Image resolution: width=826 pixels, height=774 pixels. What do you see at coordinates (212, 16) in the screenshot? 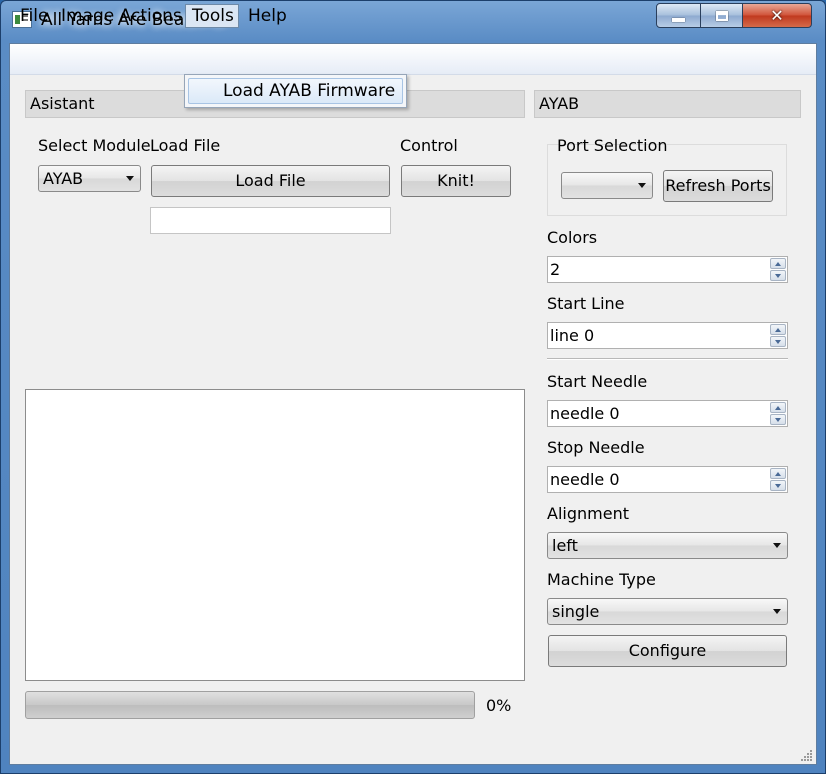
I see `menu-tools: Tools` at bounding box center [212, 16].